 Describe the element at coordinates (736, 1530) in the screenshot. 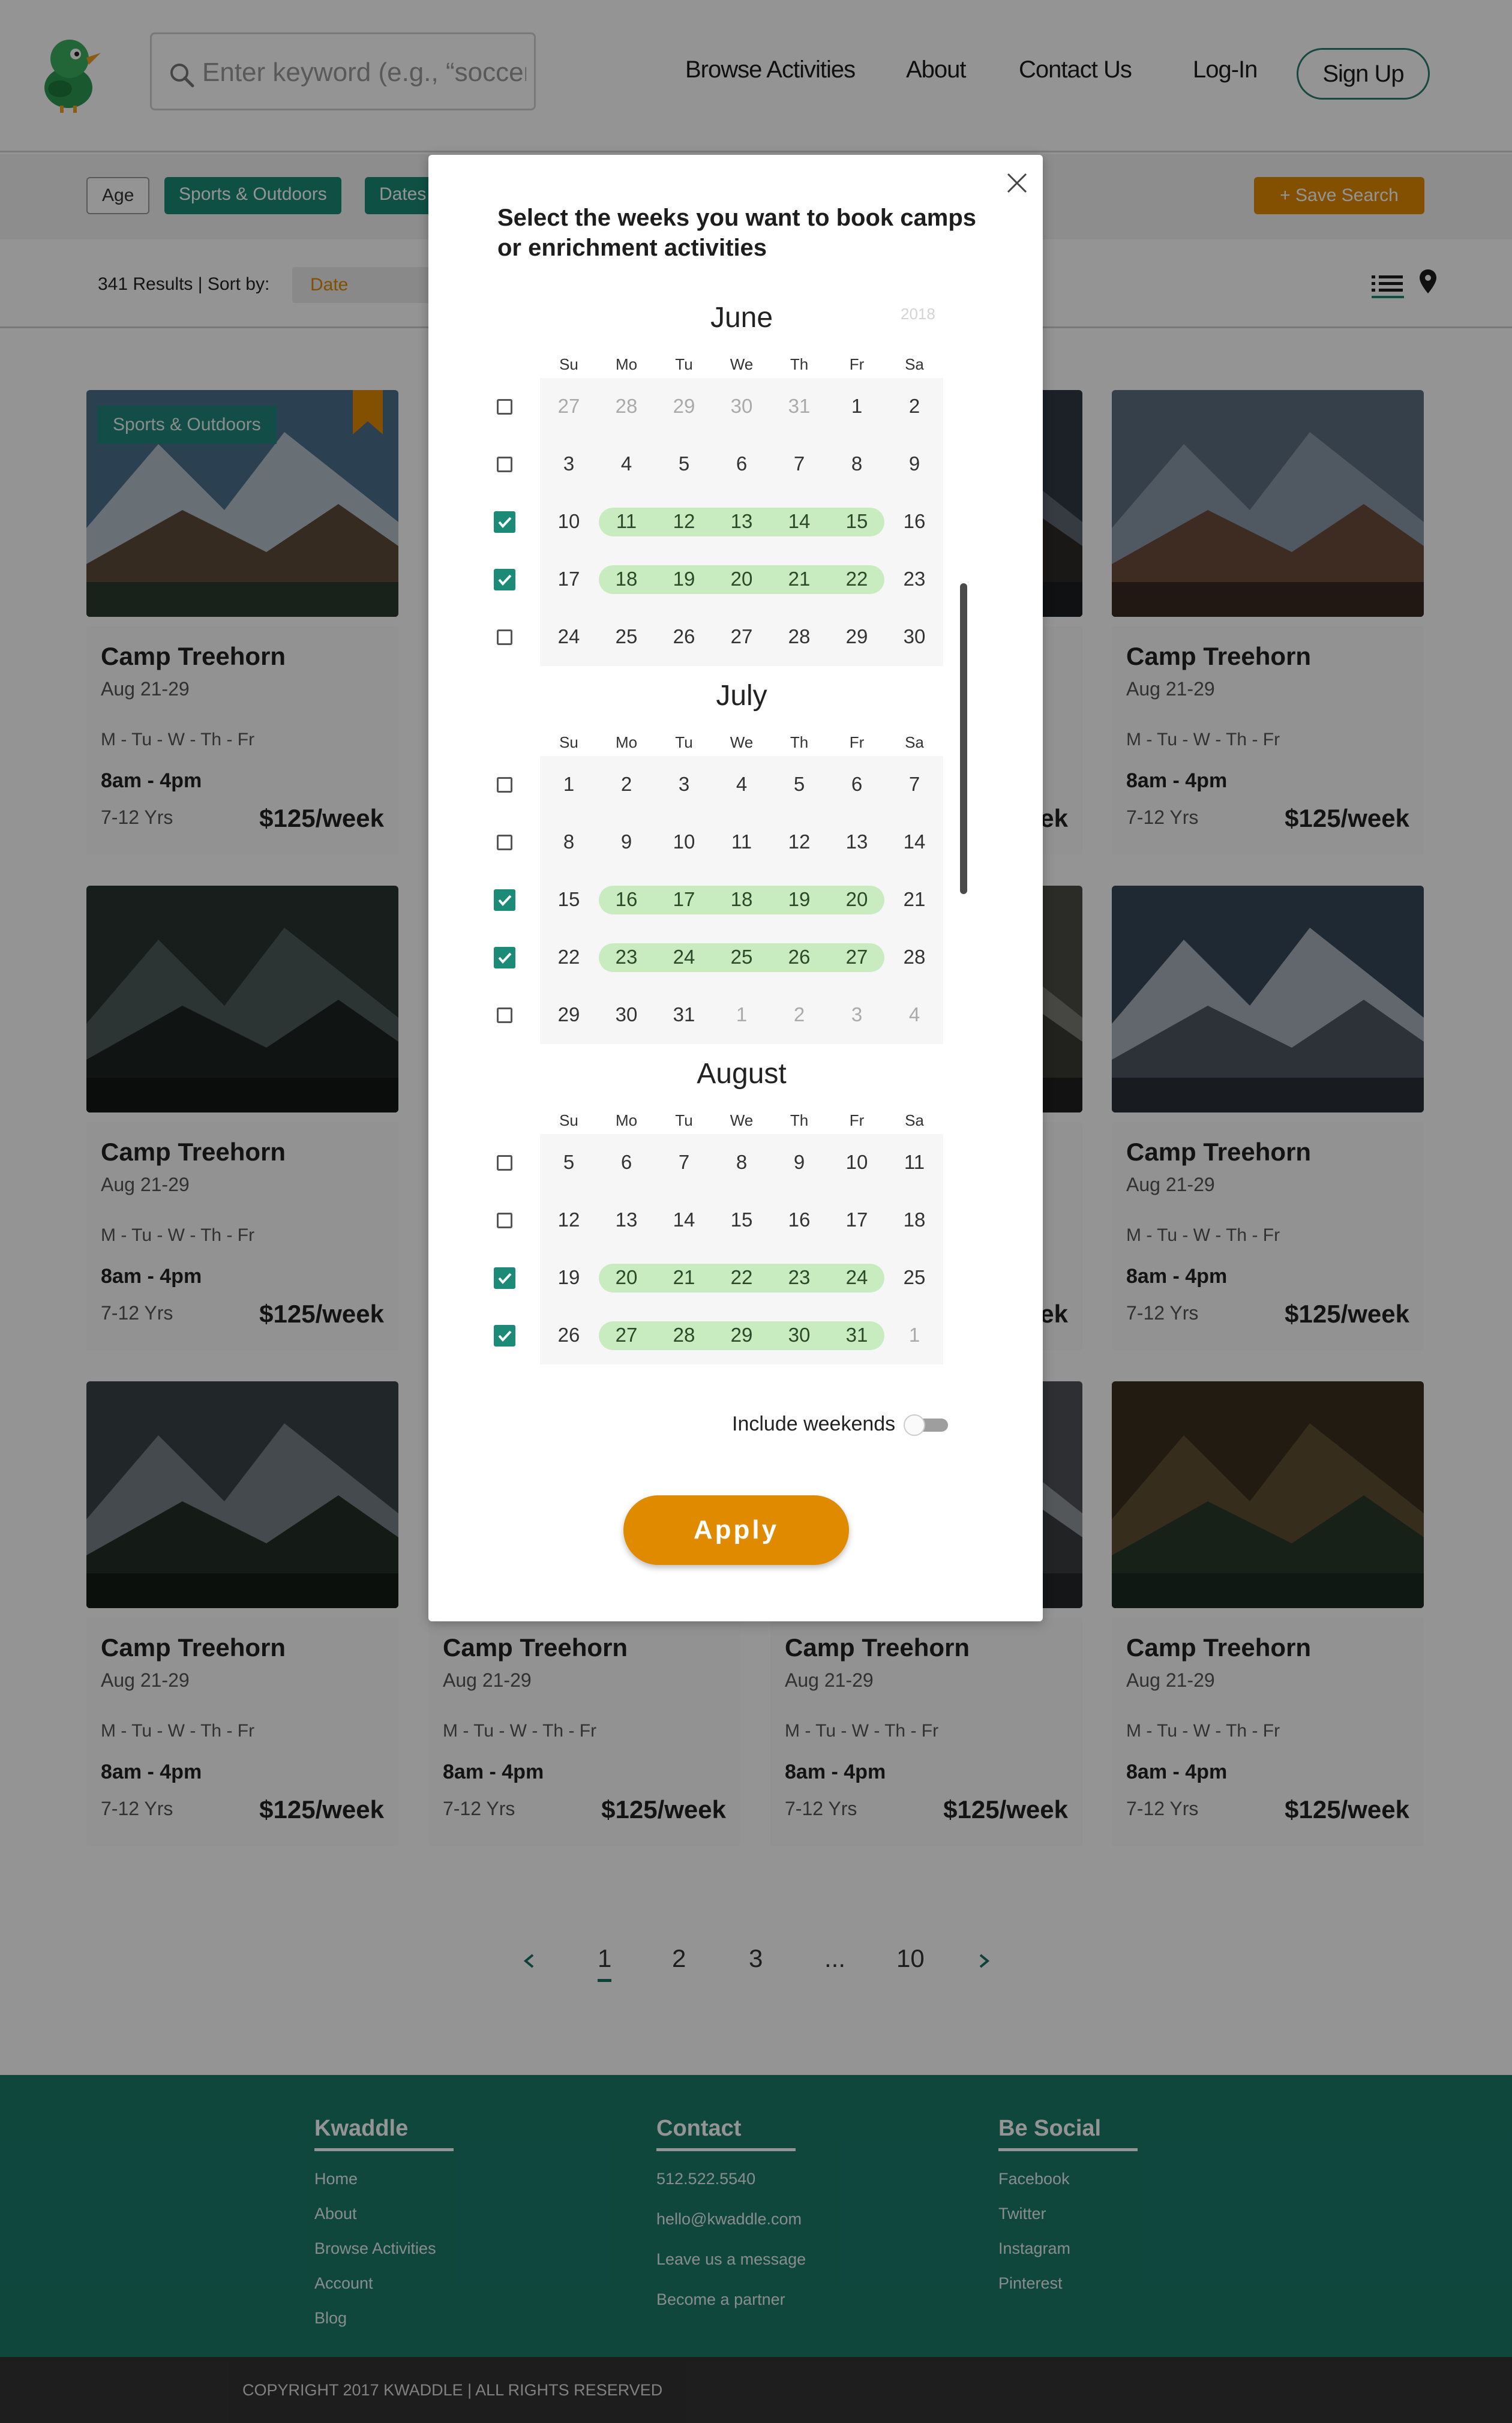

I see `apply-button: Apply` at that location.